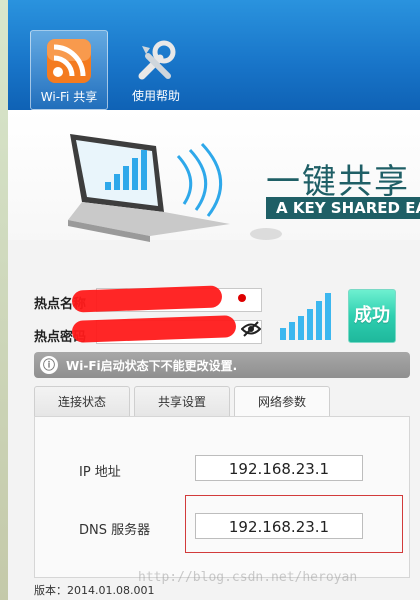 This screenshot has width=420, height=600. Describe the element at coordinates (94, 590) in the screenshot. I see `version-label: 版本：2014.01.08.001` at that location.